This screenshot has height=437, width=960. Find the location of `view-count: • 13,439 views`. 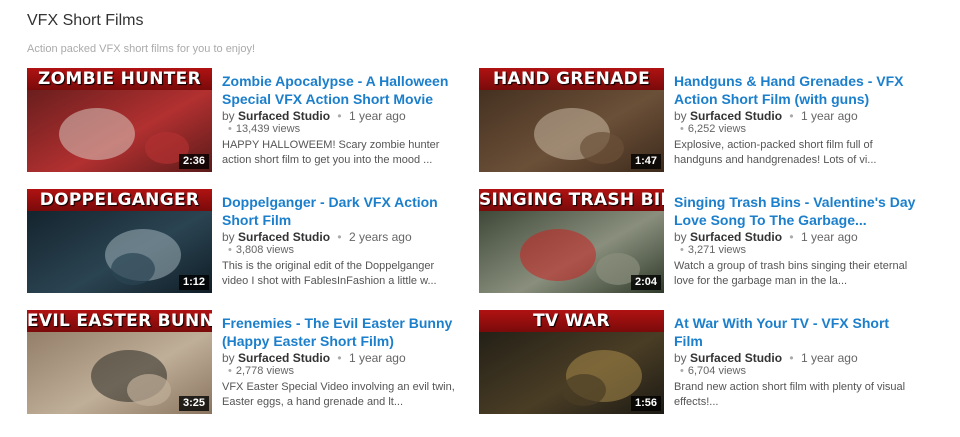

view-count: • 13,439 views is located at coordinates (344, 129).